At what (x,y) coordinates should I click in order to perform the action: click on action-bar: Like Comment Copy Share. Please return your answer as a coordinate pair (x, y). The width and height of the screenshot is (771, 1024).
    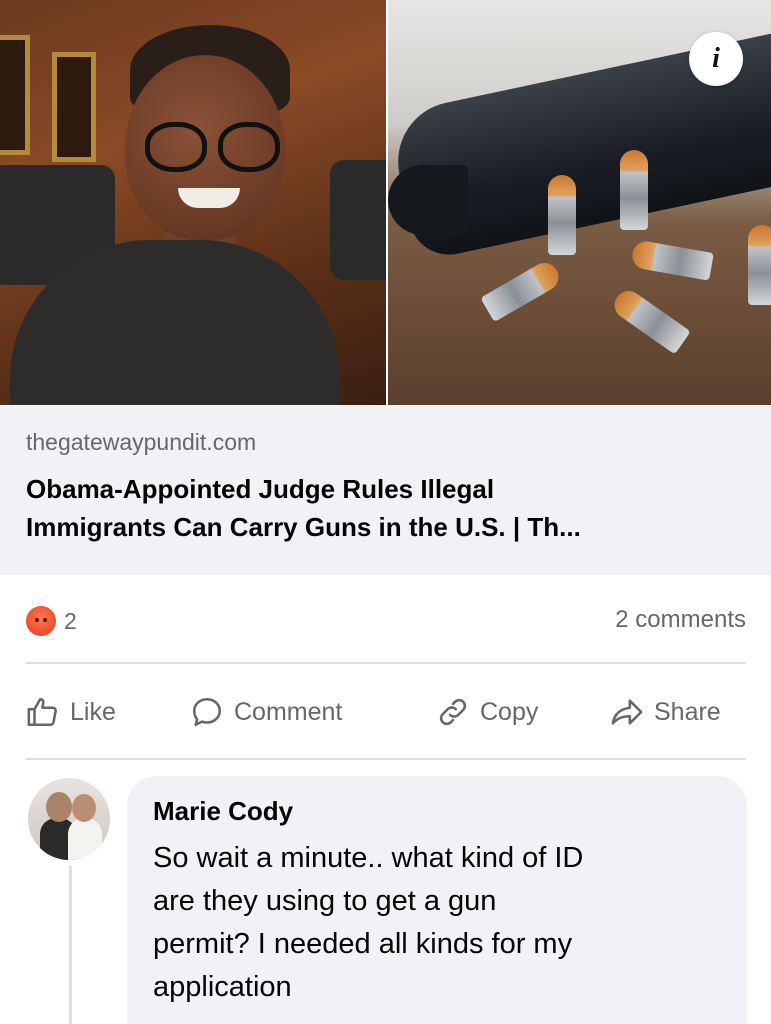
    Looking at the image, I should click on (385, 712).